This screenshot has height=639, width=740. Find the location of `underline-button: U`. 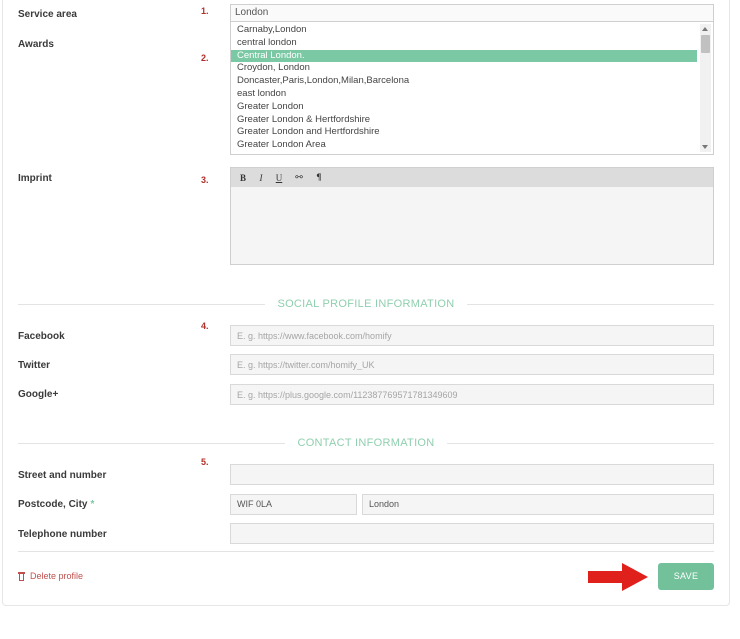

underline-button: U is located at coordinates (279, 178).